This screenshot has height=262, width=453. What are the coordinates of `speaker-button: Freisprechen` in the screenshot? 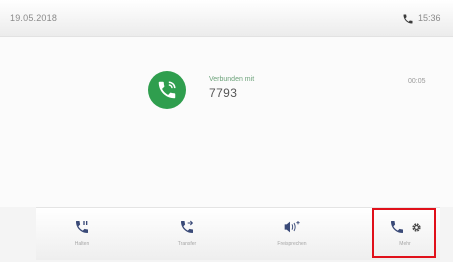 It's located at (292, 234).